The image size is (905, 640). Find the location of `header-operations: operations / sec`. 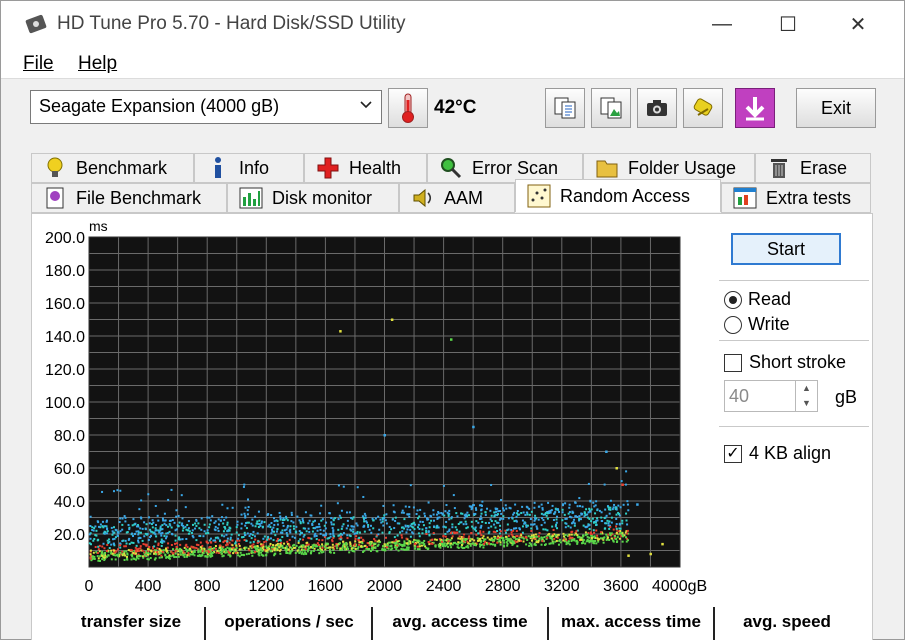

header-operations: operations / sec is located at coordinates (289, 622).